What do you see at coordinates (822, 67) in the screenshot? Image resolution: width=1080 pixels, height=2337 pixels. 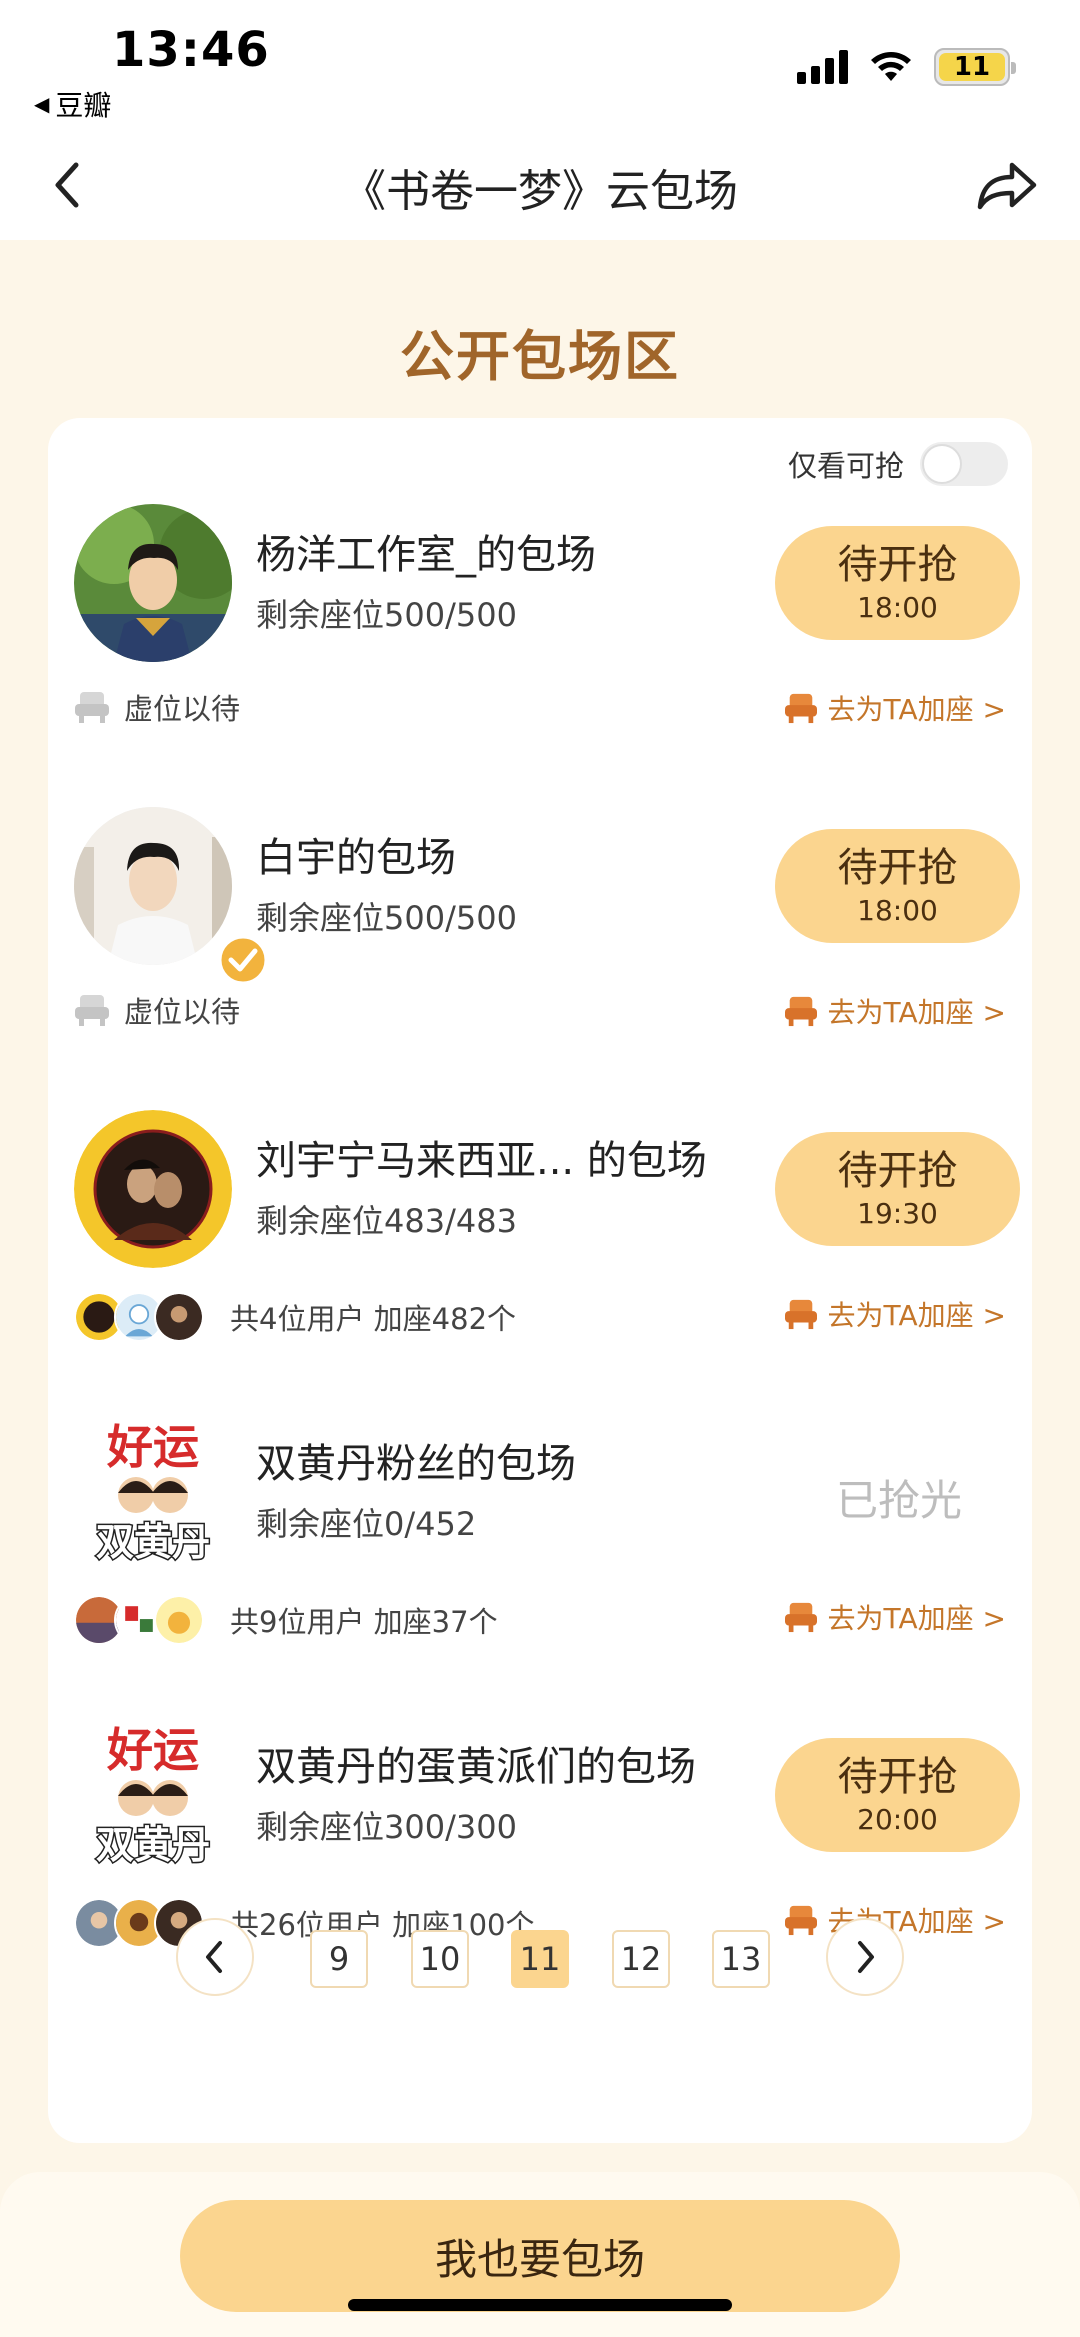 I see `signal-icon` at bounding box center [822, 67].